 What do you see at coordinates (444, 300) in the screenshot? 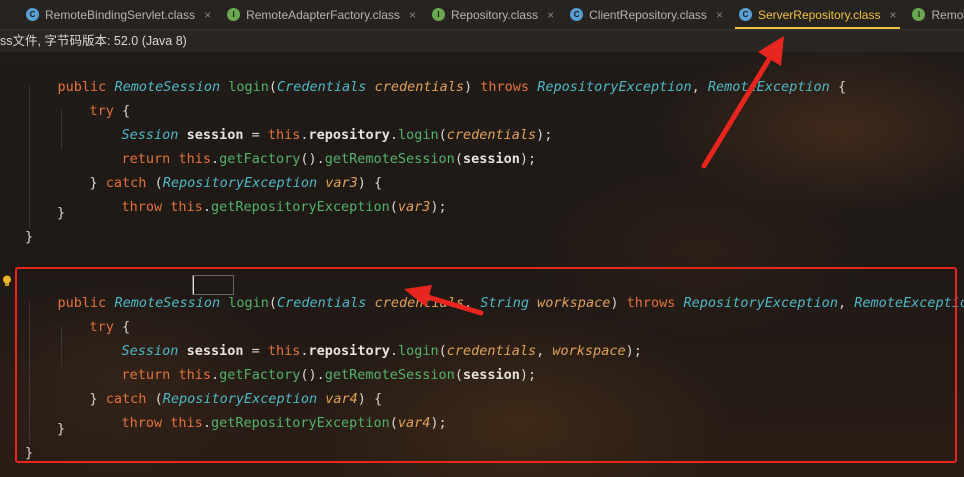
I see `arrow-to-method-signature` at bounding box center [444, 300].